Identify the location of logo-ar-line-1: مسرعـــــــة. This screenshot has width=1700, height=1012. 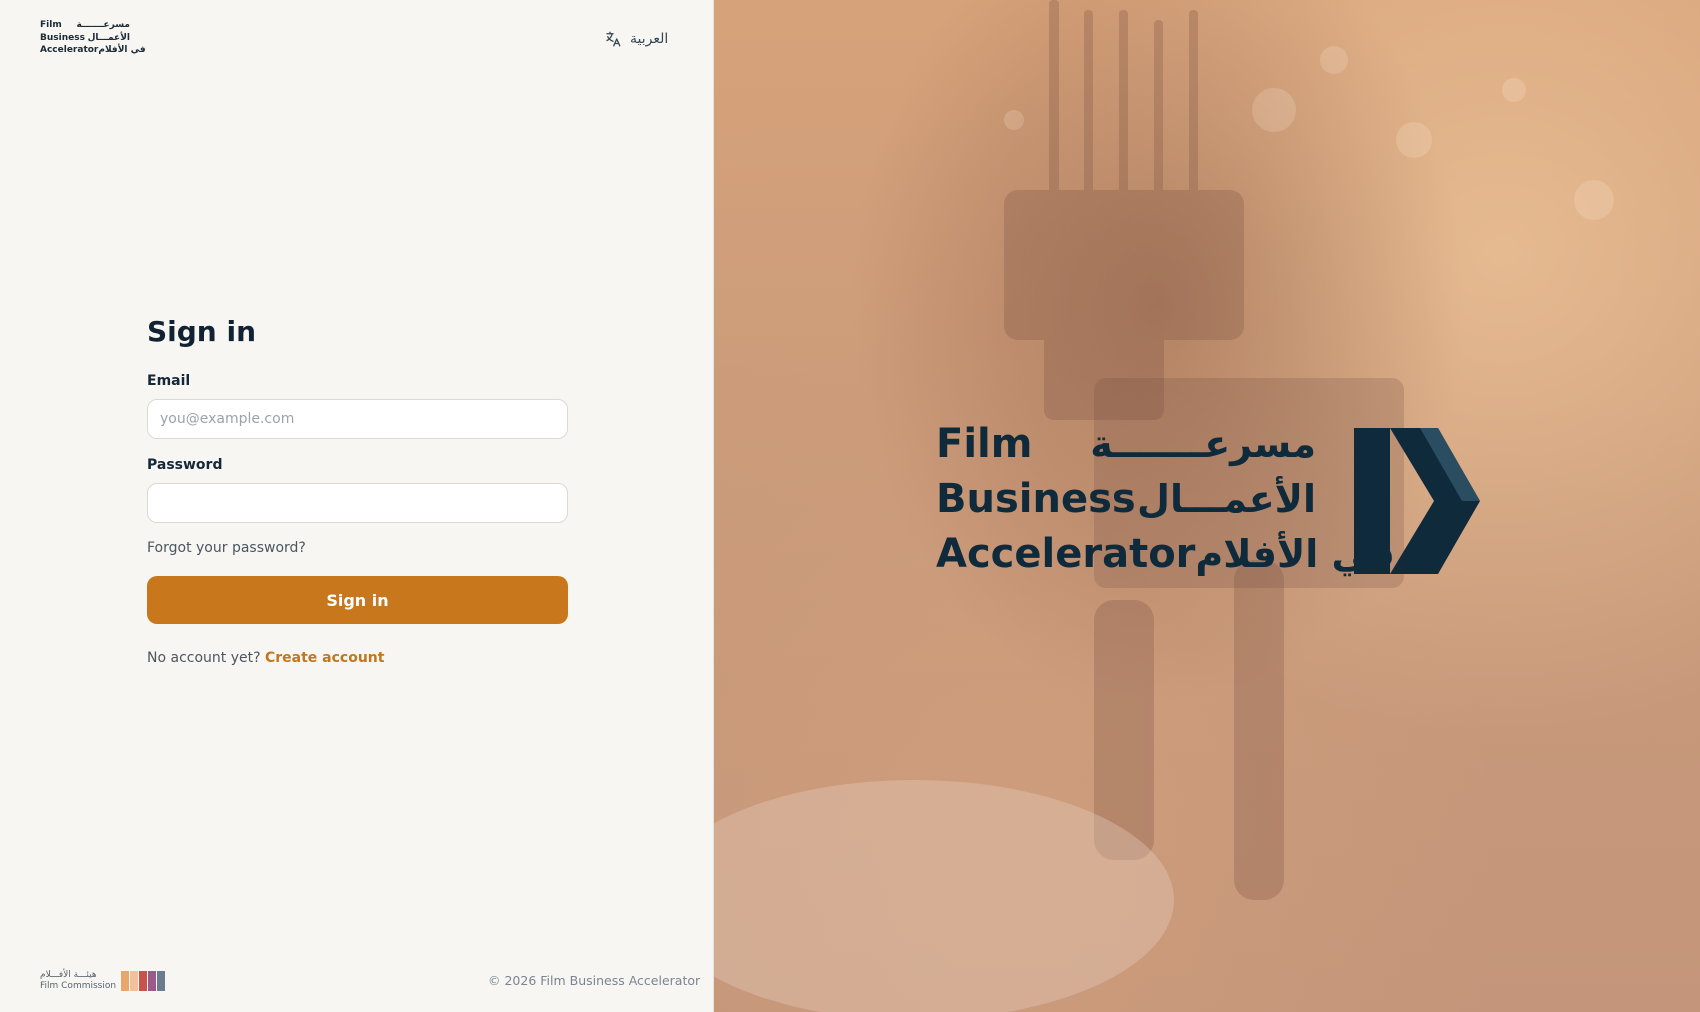
(103, 25).